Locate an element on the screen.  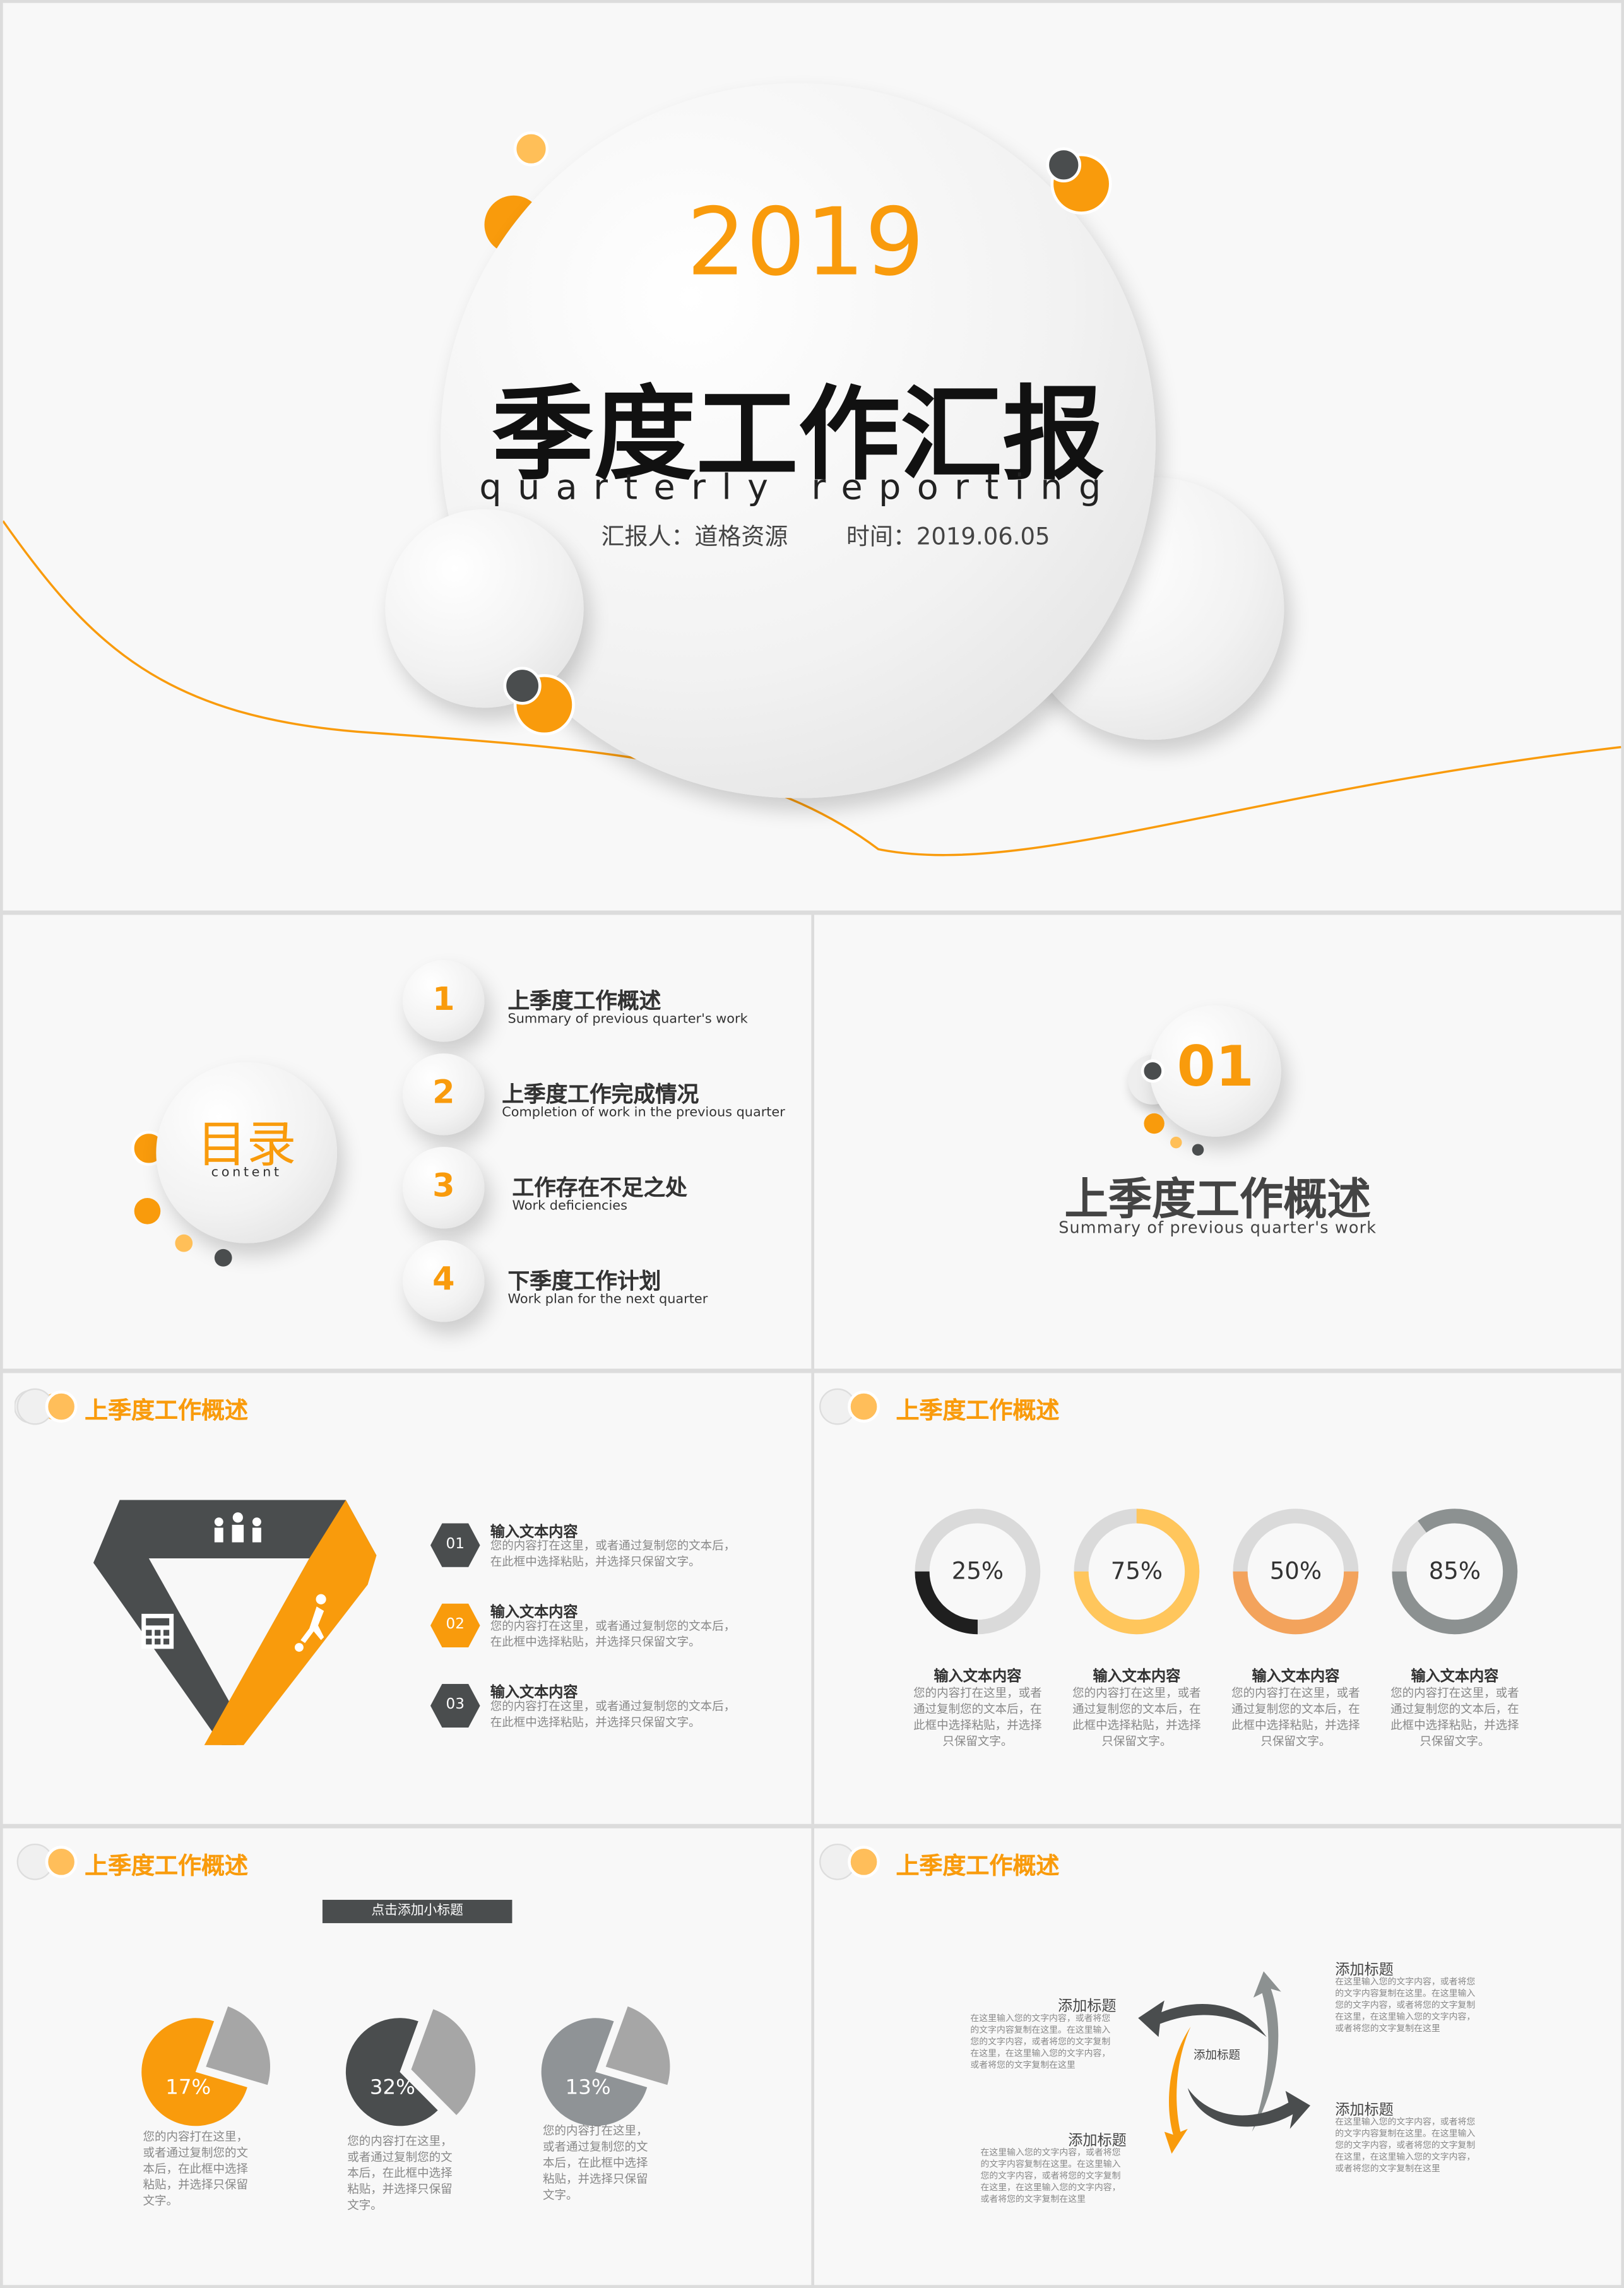
hexagon-number: 03 is located at coordinates (456, 1705).